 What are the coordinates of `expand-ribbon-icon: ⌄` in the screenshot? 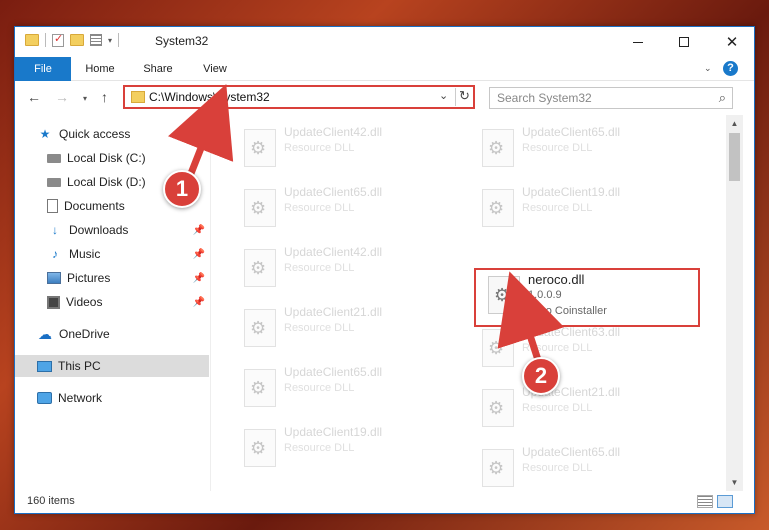 It's located at (708, 68).